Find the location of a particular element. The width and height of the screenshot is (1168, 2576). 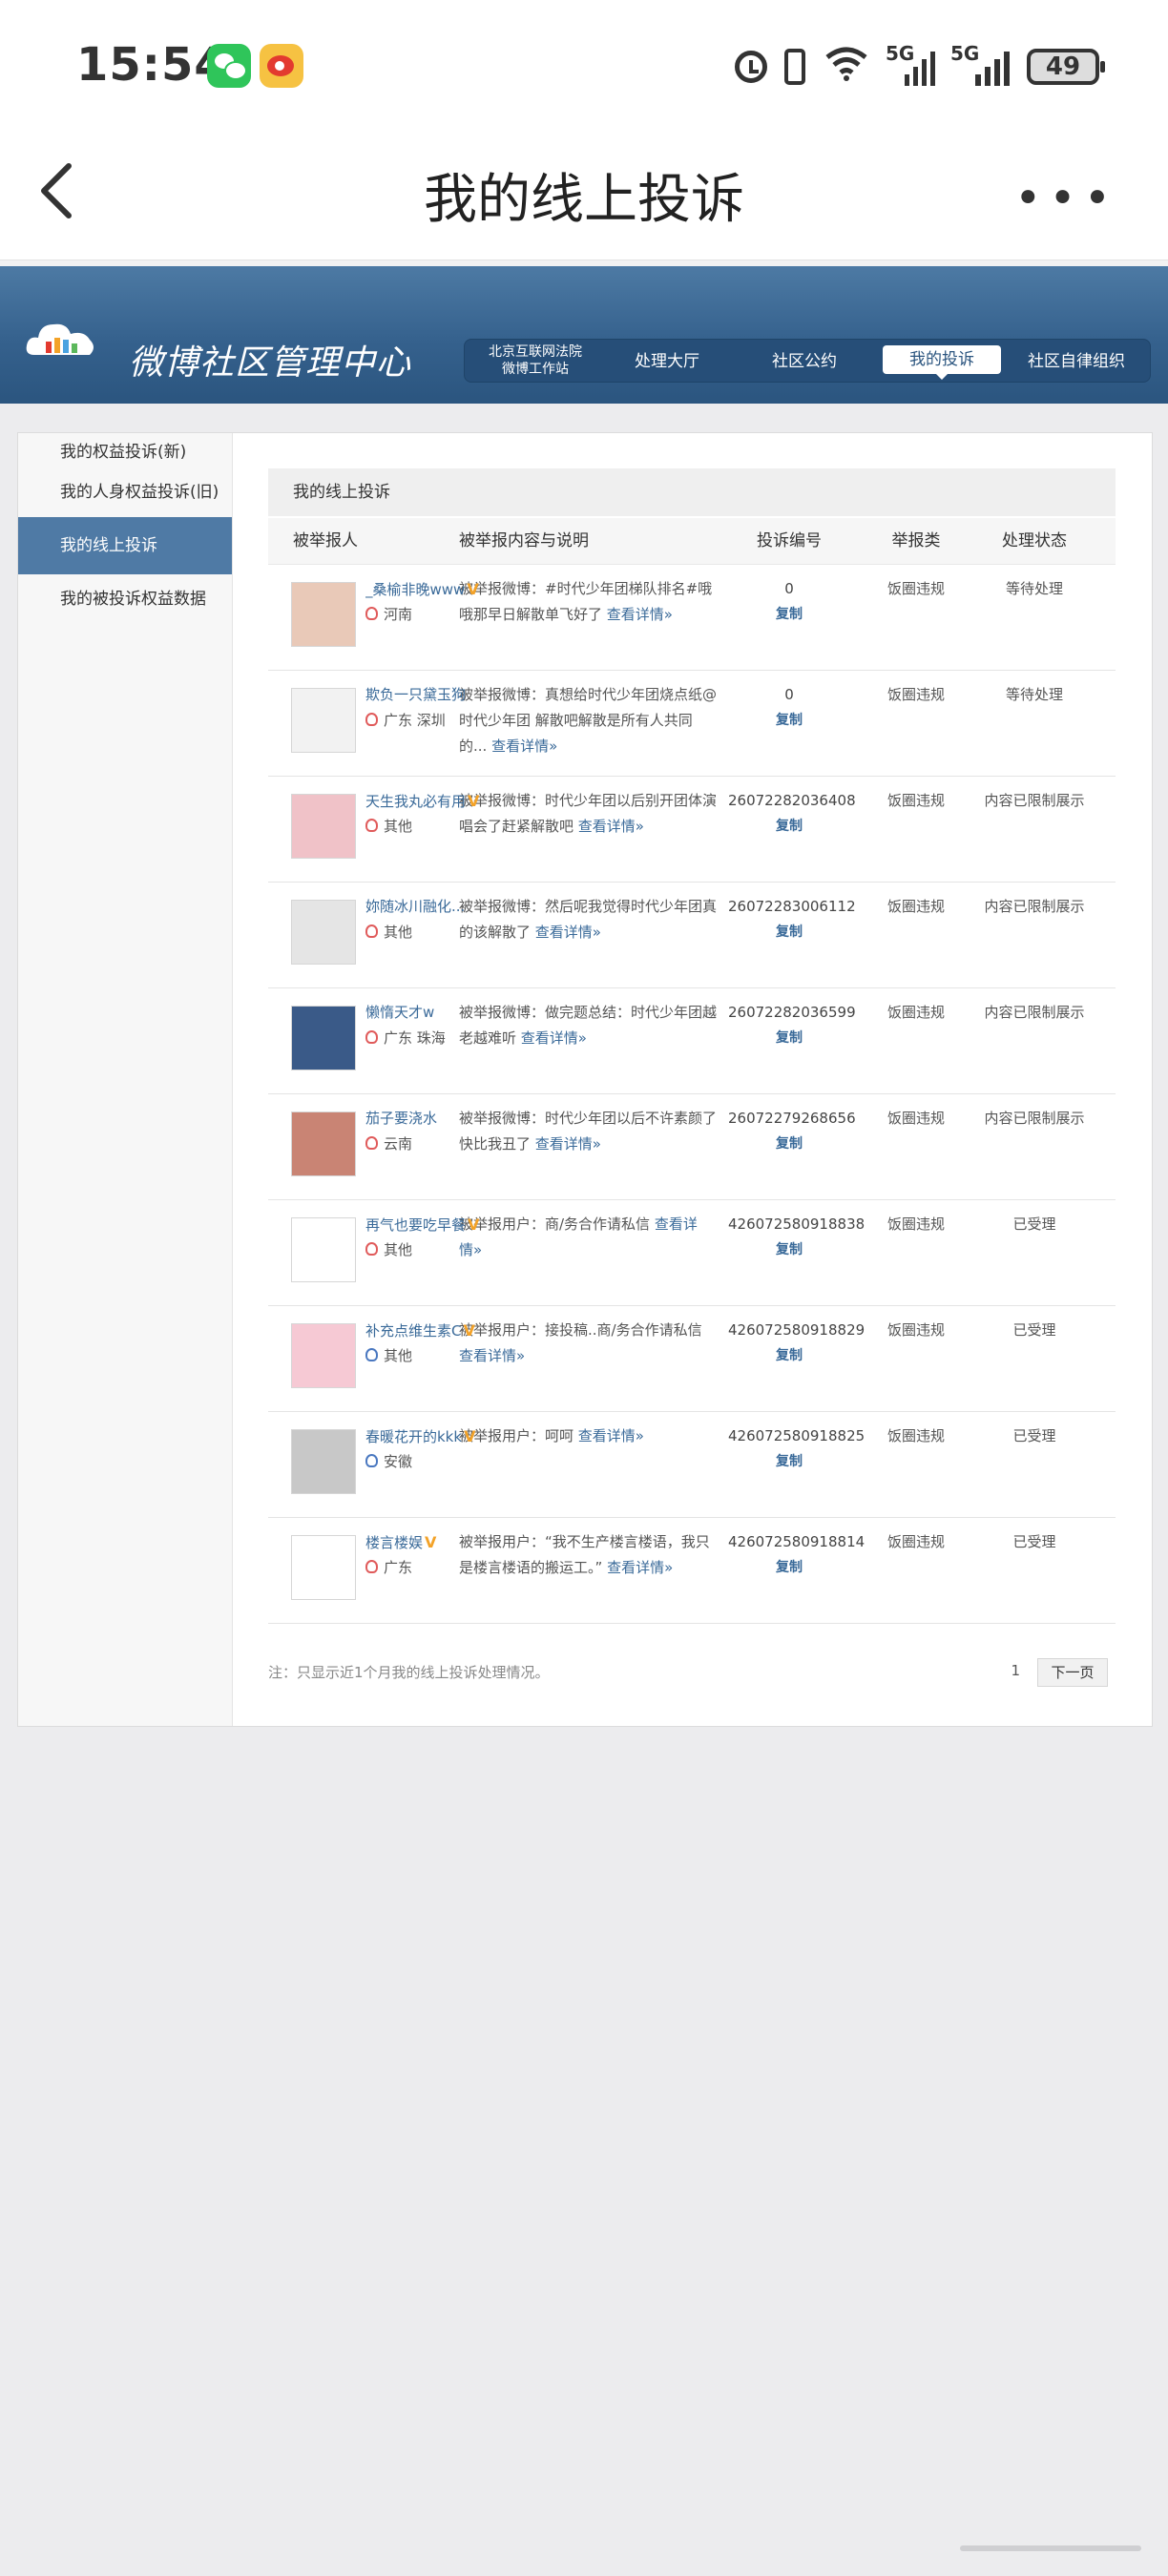

user-location: 广东 深圳 is located at coordinates (405, 721).